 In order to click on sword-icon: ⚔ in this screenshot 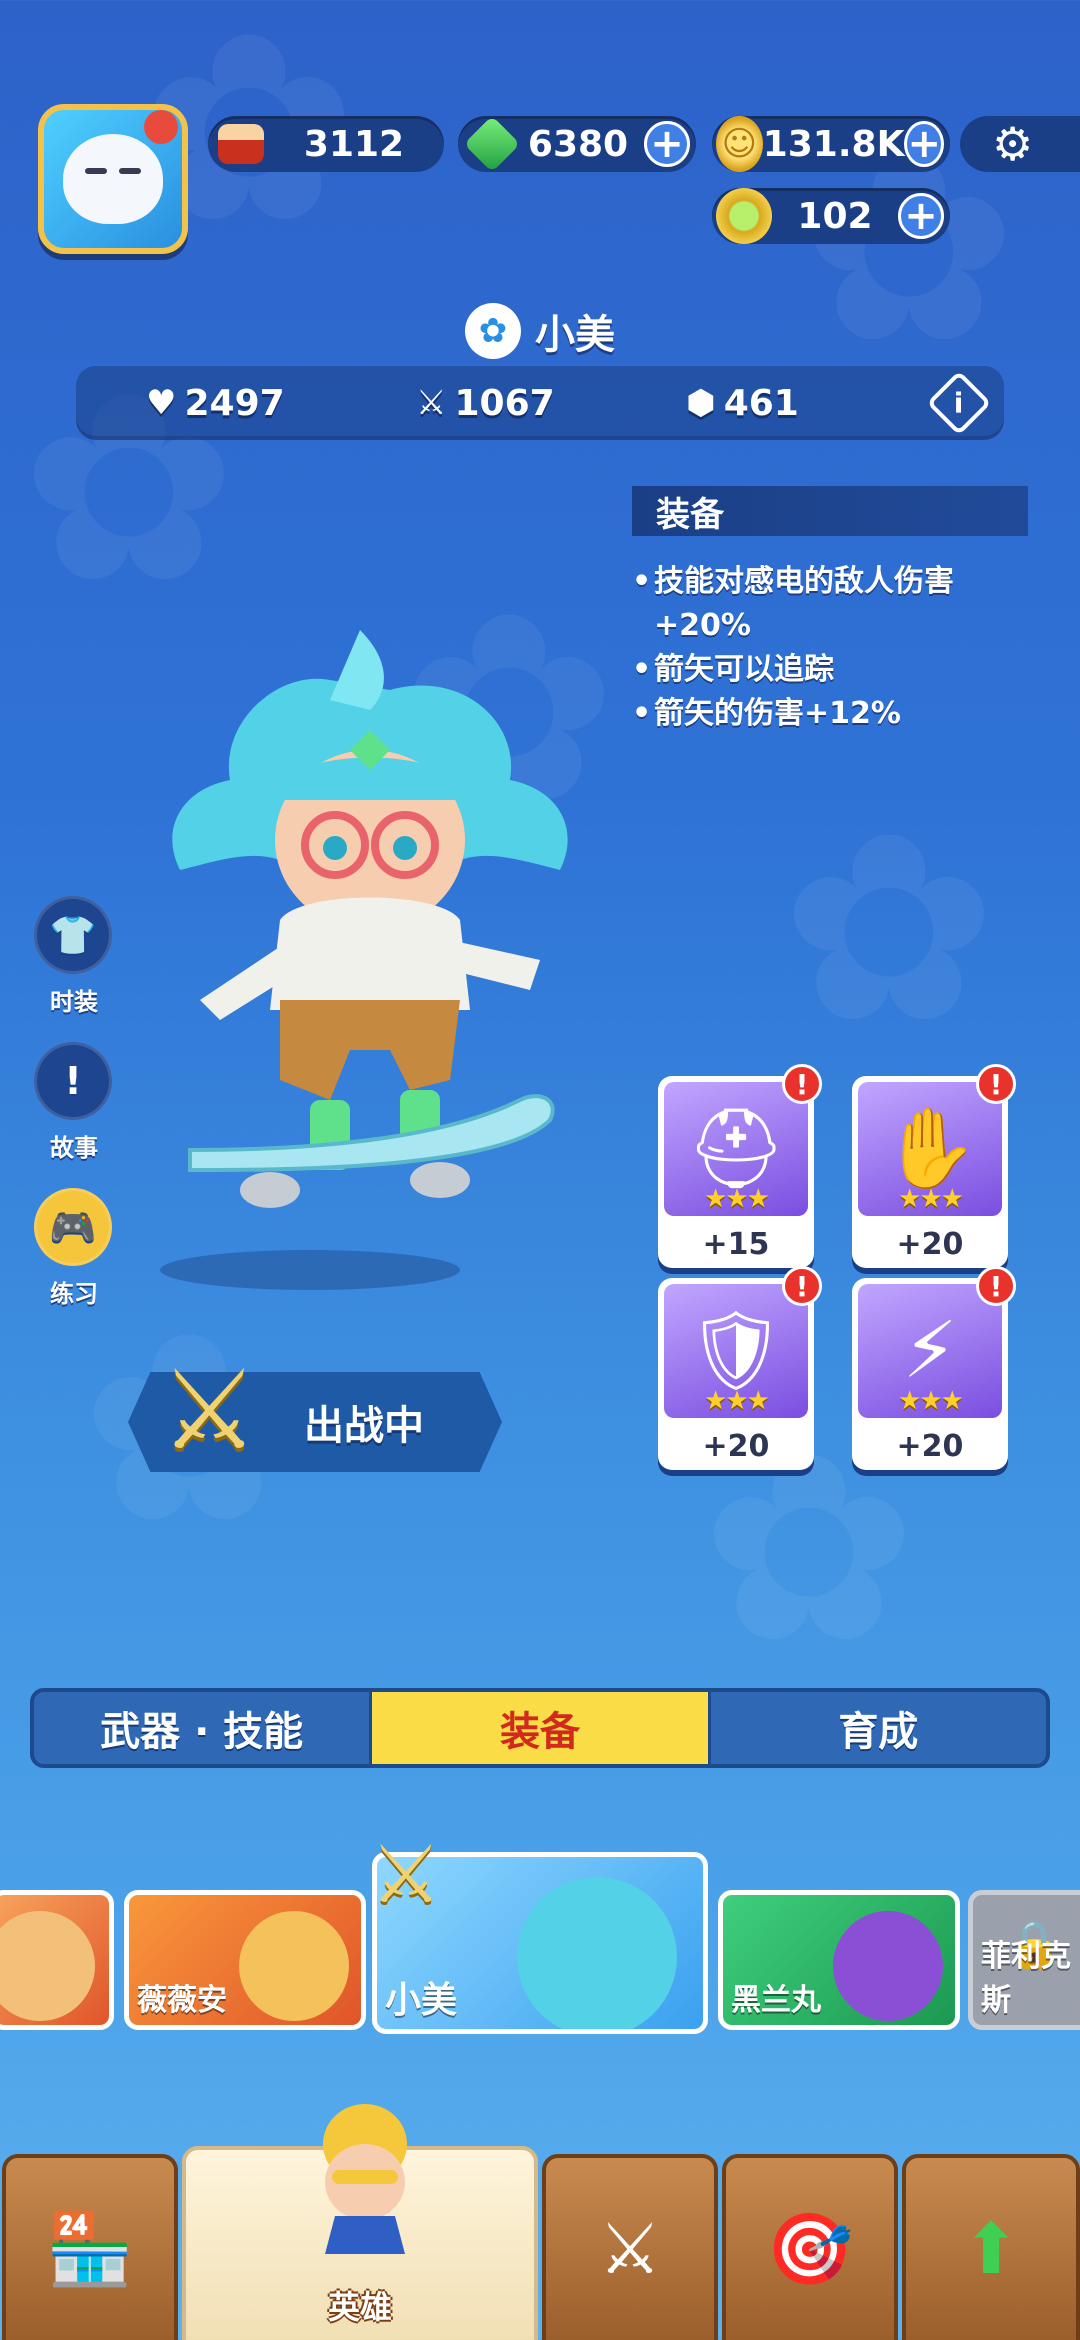, I will do `click(431, 403)`.